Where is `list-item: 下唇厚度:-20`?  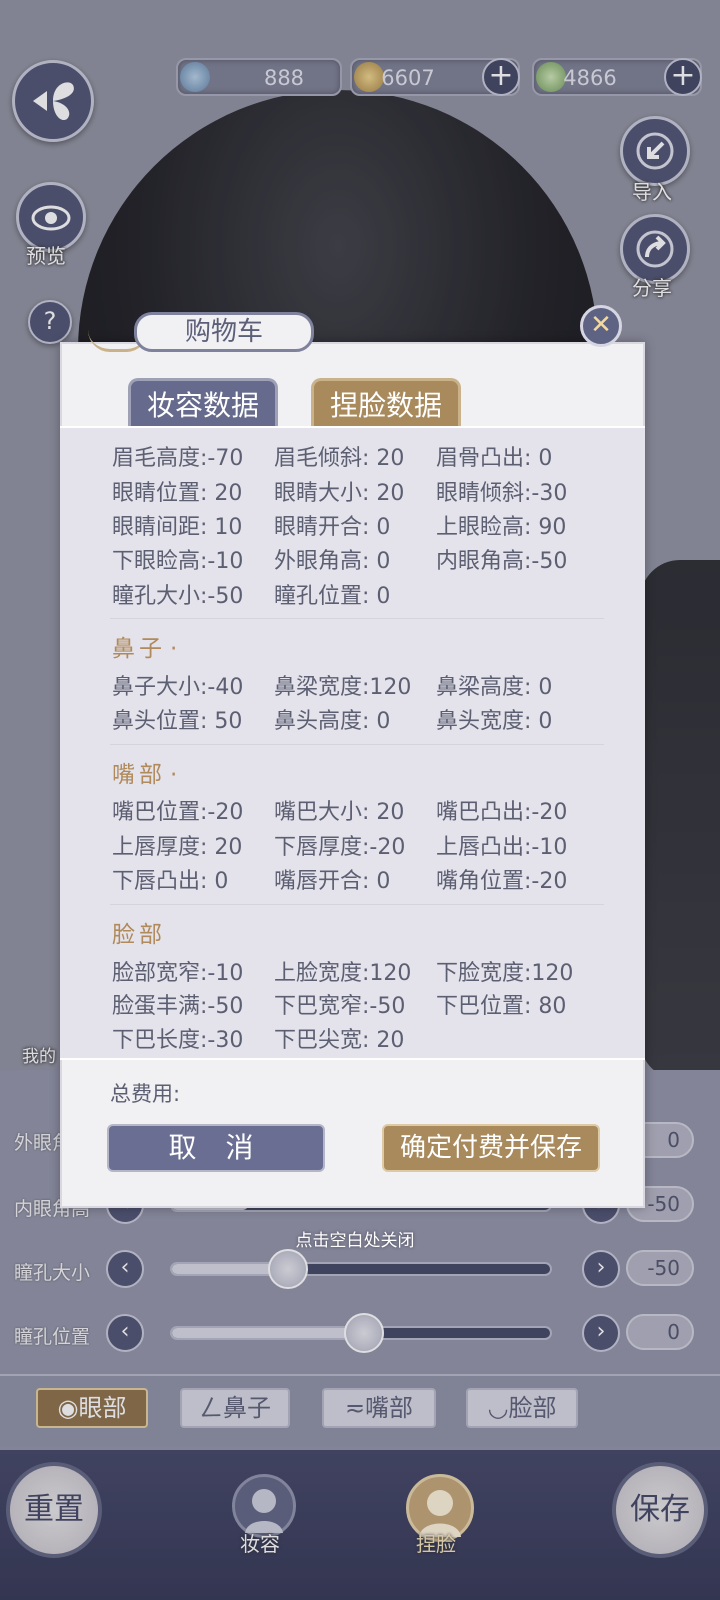 list-item: 下唇厚度:-20 is located at coordinates (340, 847).